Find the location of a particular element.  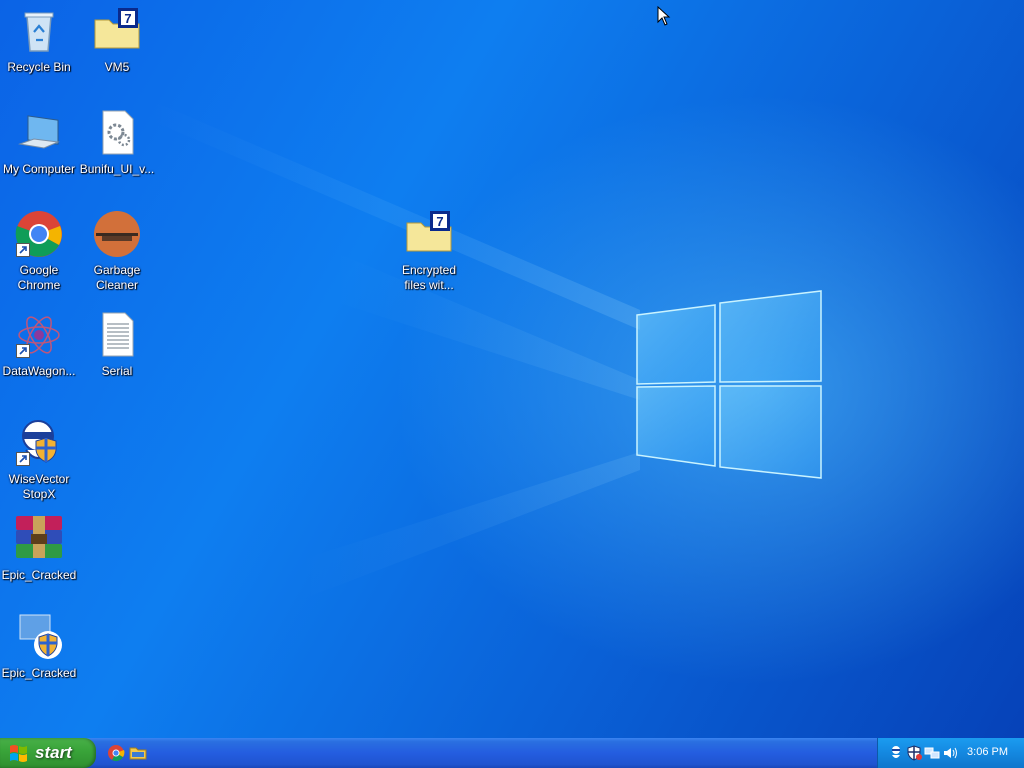

desktop-icon-wisevector-stopx: WiseVector StopX is located at coordinates (39, 460).